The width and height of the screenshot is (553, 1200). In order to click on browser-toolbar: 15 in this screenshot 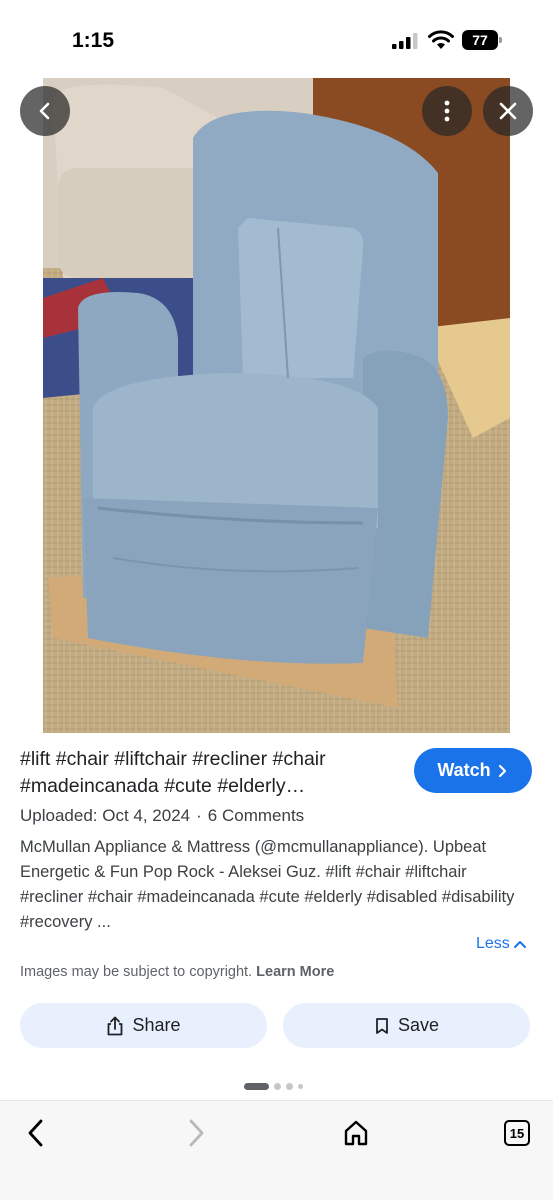, I will do `click(276, 1150)`.